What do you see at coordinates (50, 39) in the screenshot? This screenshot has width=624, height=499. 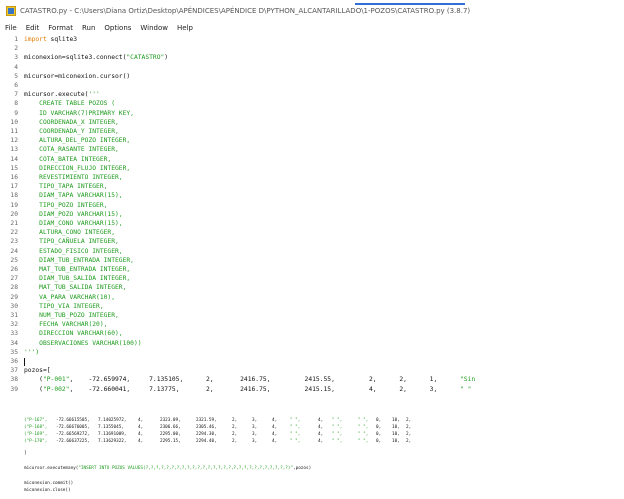 I see `code-text: import sqlite3` at bounding box center [50, 39].